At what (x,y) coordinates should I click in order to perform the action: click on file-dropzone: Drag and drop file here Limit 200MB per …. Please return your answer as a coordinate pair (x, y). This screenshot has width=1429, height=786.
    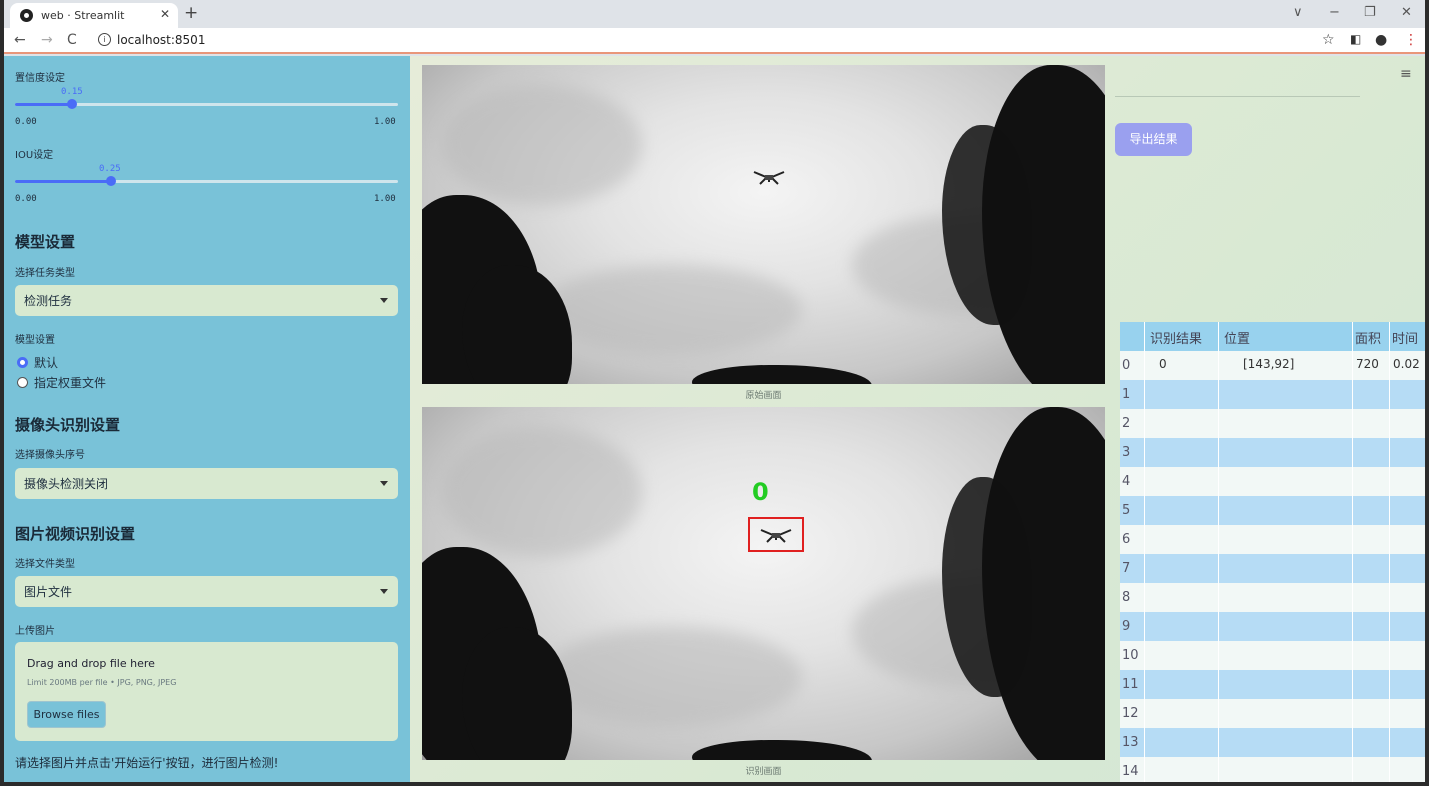
    Looking at the image, I should click on (206, 691).